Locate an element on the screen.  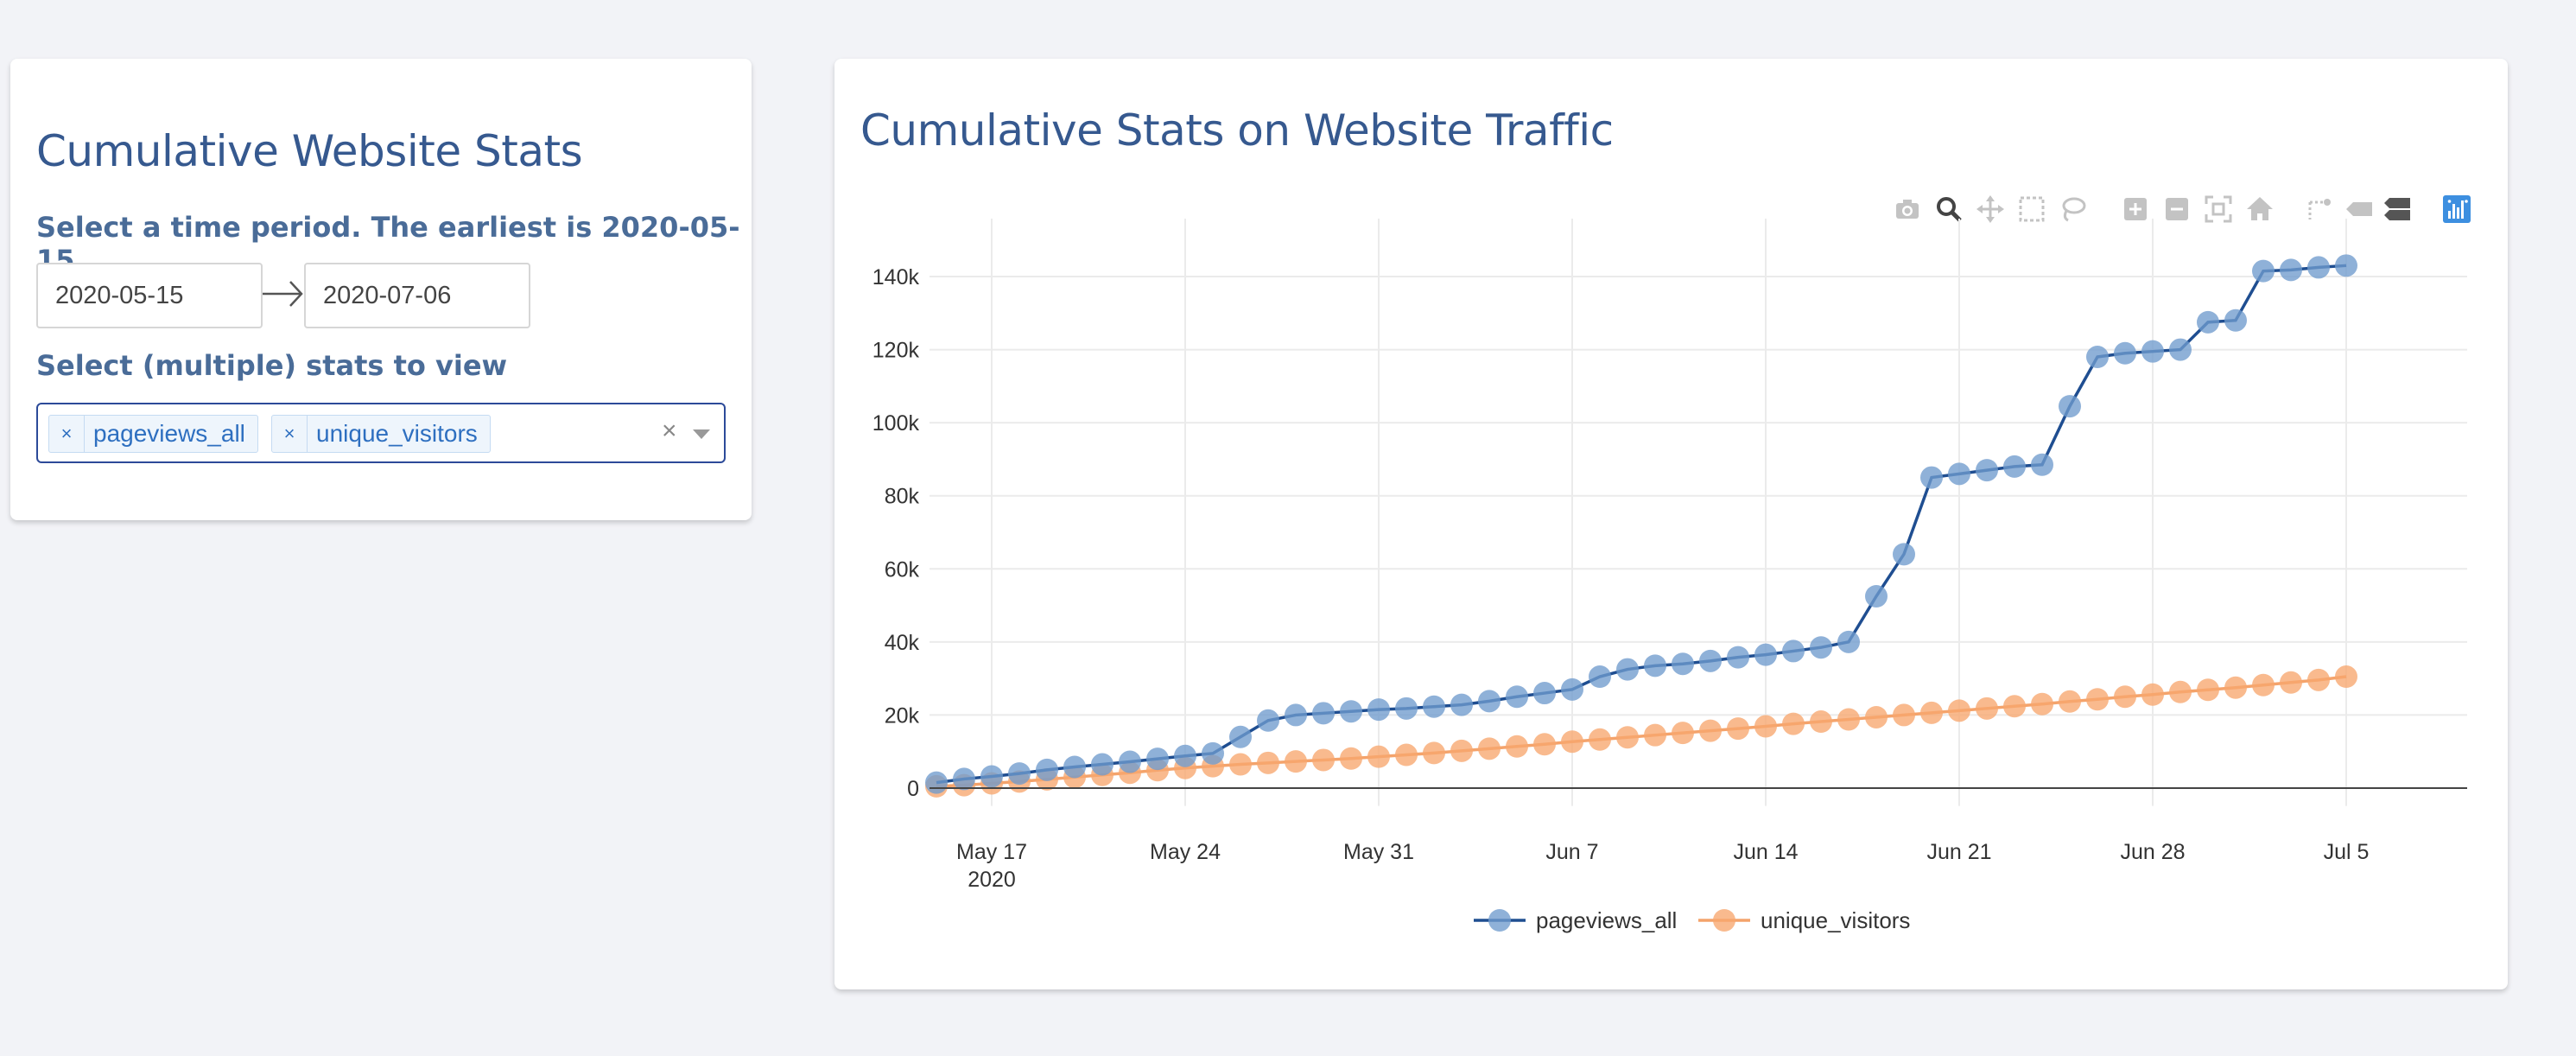
x-tick-label: May 17 is located at coordinates (991, 852).